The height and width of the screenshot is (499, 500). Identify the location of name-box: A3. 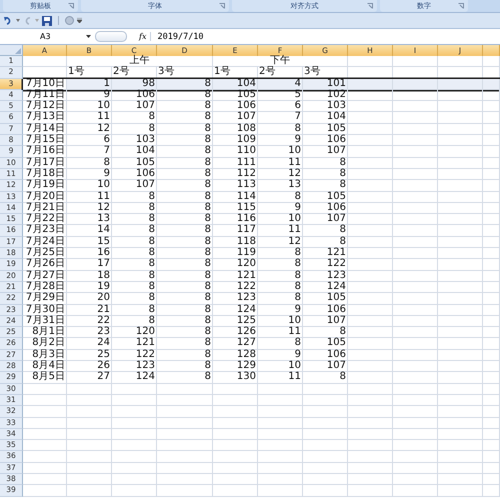
(47, 36).